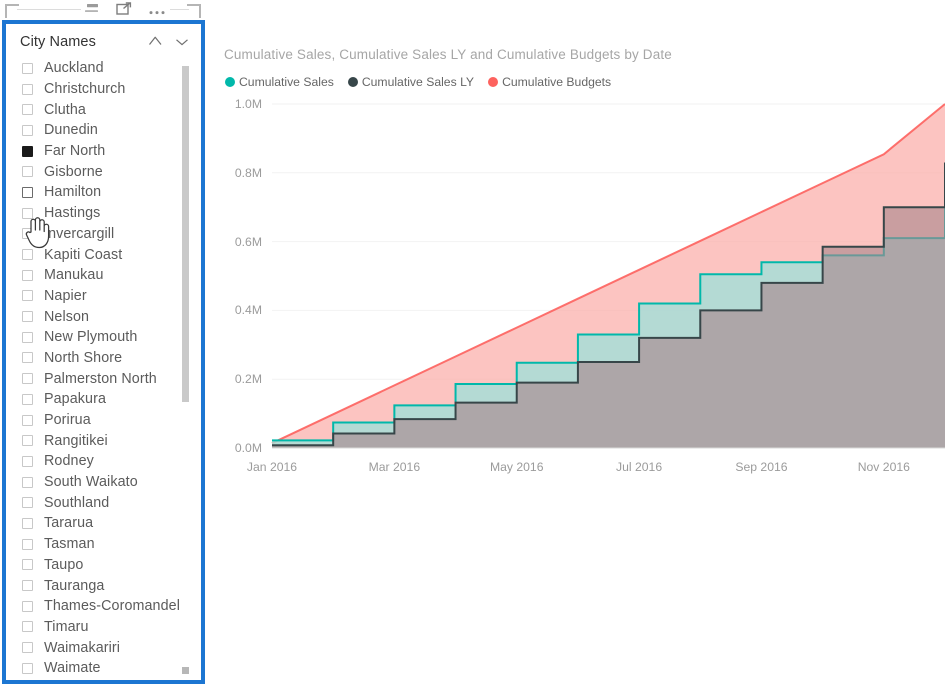 The image size is (945, 688). Describe the element at coordinates (67, 316) in the screenshot. I see `list-item-label: Nelson` at that location.